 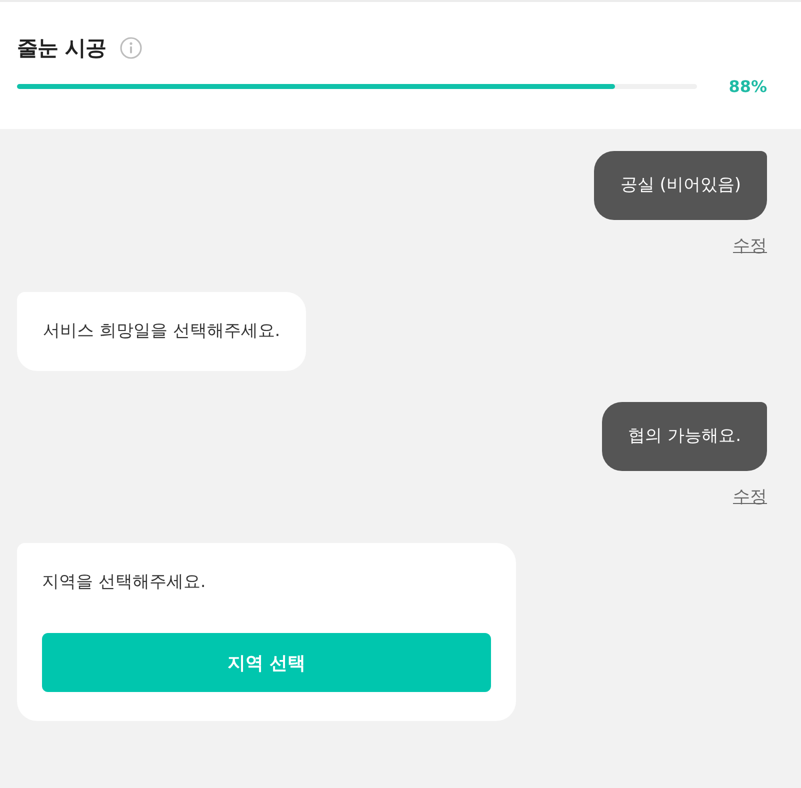 I want to click on question-text: 지역을 선택해주세요., so click(x=124, y=582).